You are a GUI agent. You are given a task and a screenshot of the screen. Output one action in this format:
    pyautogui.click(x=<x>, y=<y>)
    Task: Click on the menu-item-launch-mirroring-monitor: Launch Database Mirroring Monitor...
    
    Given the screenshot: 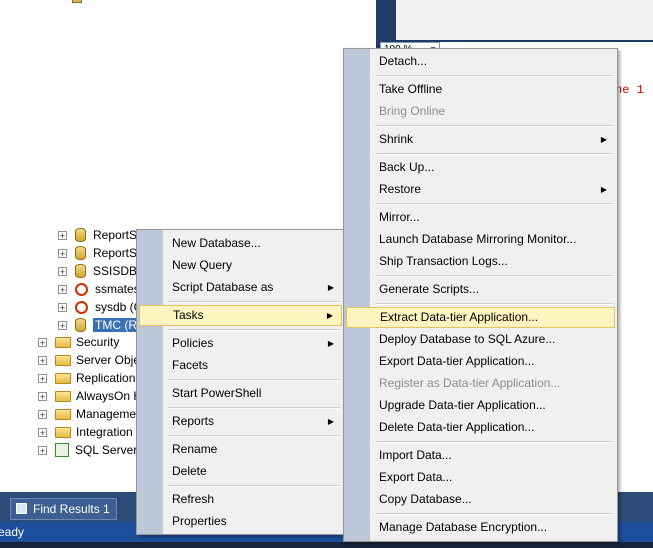 What is the action you would take?
    pyautogui.click(x=492, y=239)
    